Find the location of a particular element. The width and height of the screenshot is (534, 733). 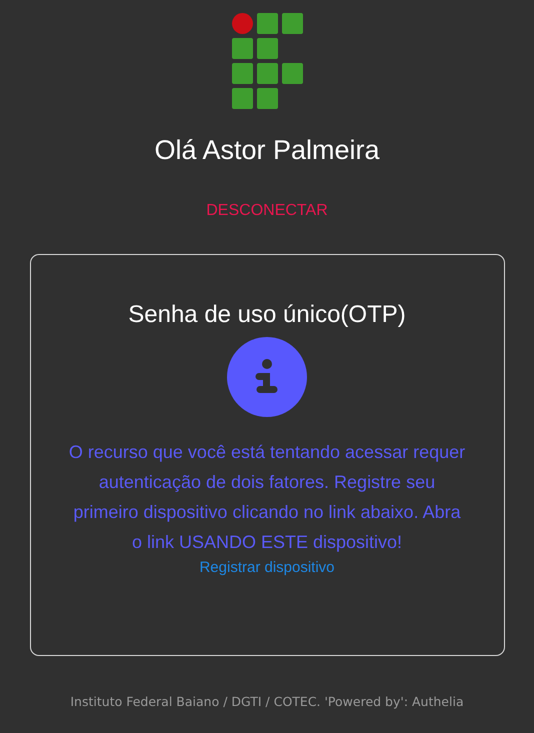

logout-link: DESCONECTAR is located at coordinates (267, 211).